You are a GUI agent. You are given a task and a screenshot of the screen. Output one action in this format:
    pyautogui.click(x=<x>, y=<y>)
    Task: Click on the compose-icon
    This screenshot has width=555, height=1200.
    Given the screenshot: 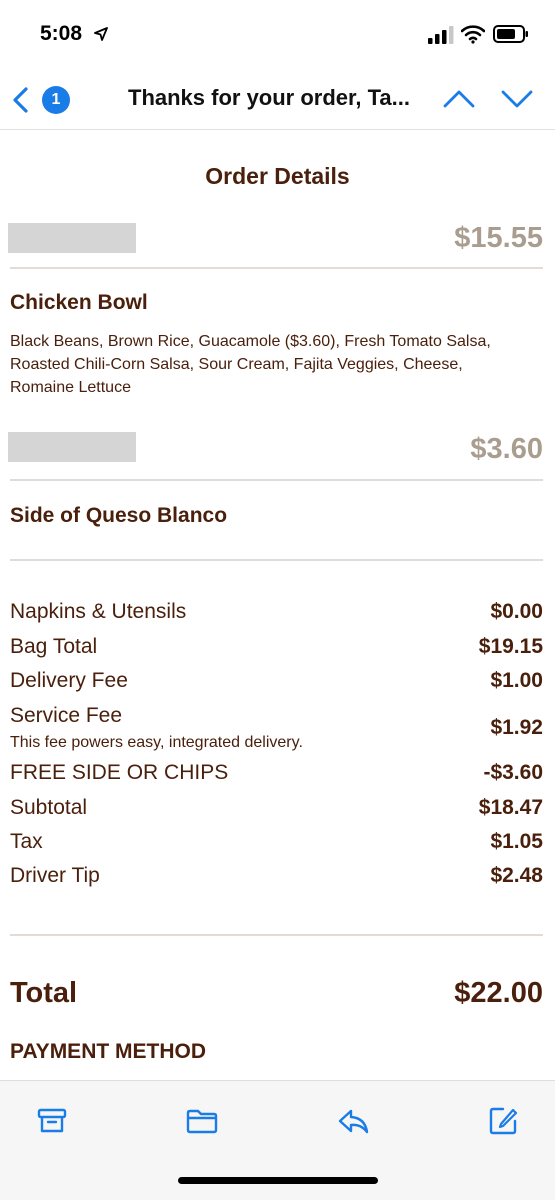 What is the action you would take?
    pyautogui.click(x=503, y=1121)
    